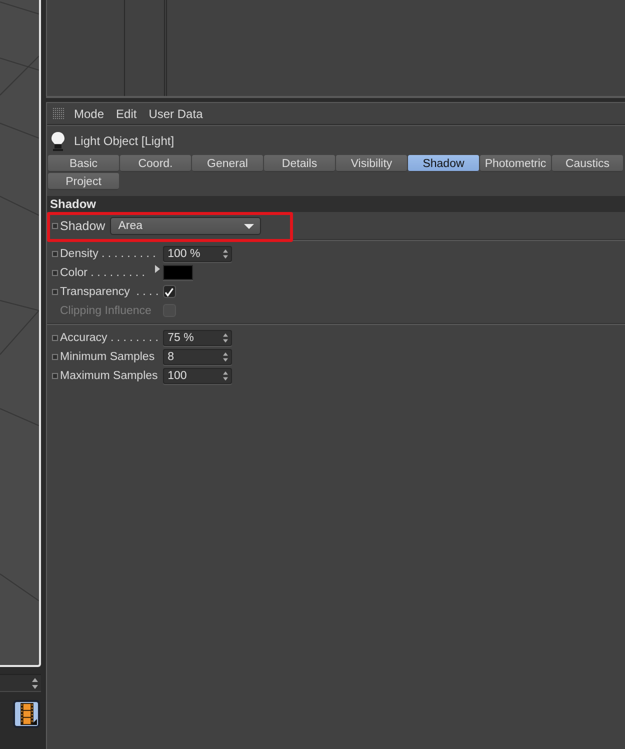 The height and width of the screenshot is (749, 625). What do you see at coordinates (83, 181) in the screenshot?
I see `tab: Project` at bounding box center [83, 181].